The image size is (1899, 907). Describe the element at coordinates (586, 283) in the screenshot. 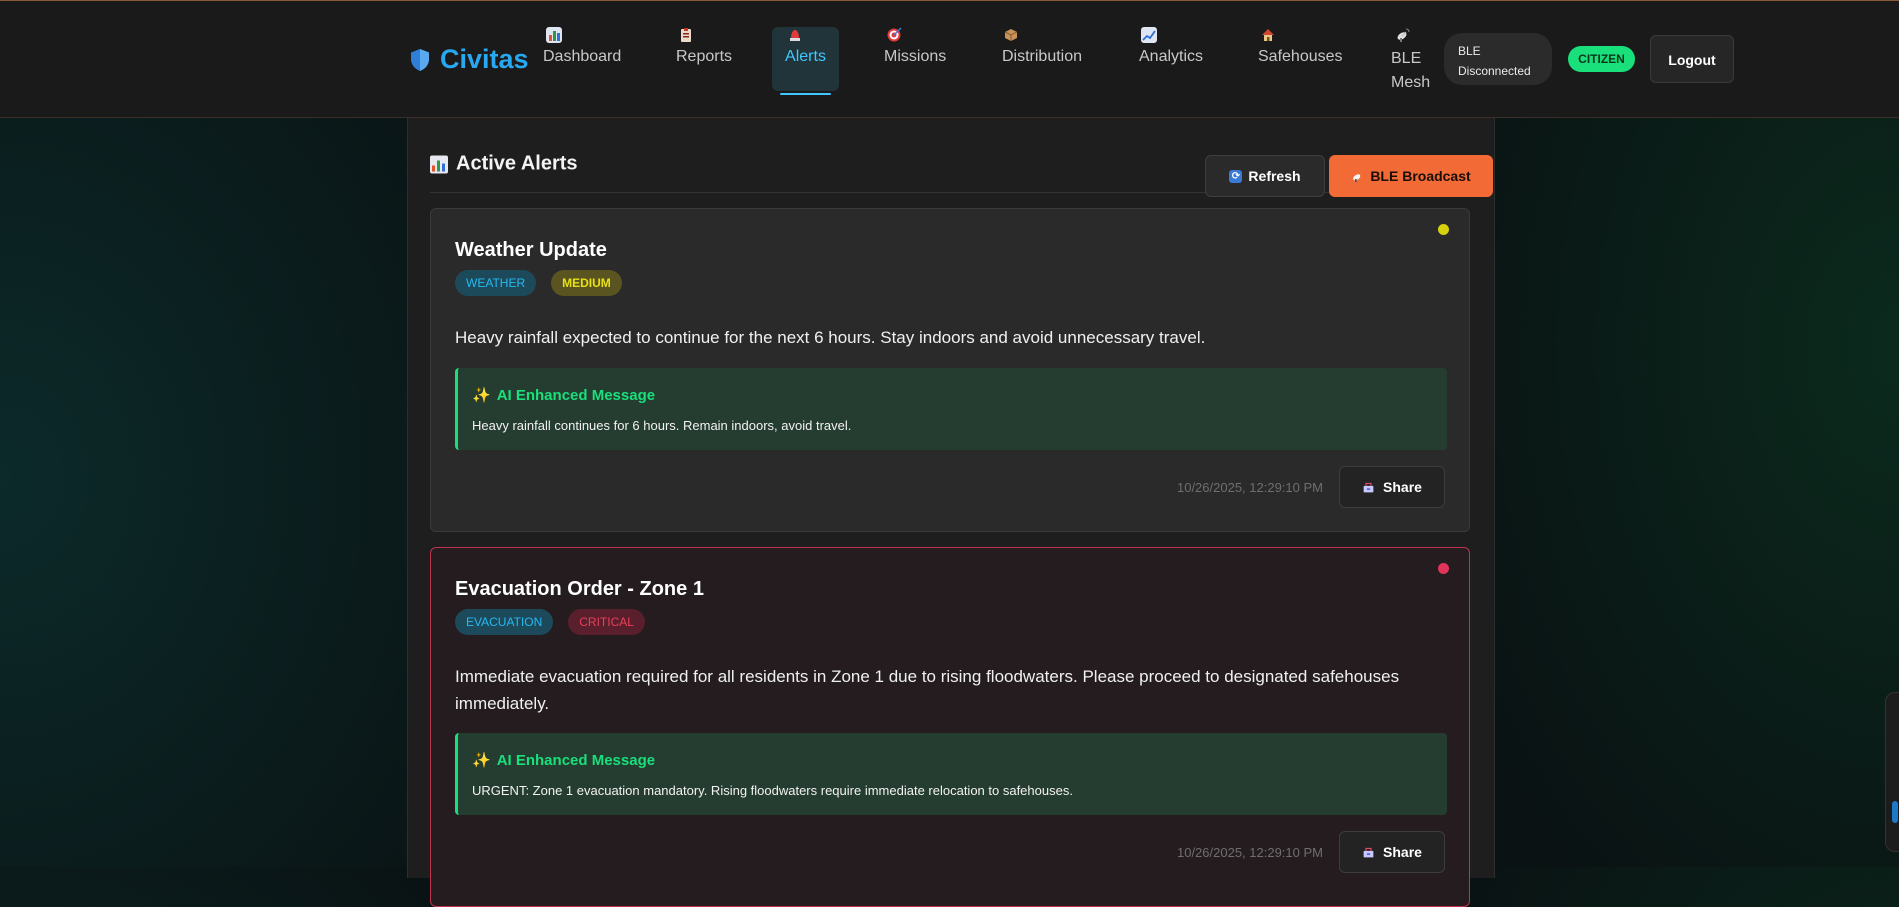

I see `alert-severity-badge: MEDIUM` at that location.